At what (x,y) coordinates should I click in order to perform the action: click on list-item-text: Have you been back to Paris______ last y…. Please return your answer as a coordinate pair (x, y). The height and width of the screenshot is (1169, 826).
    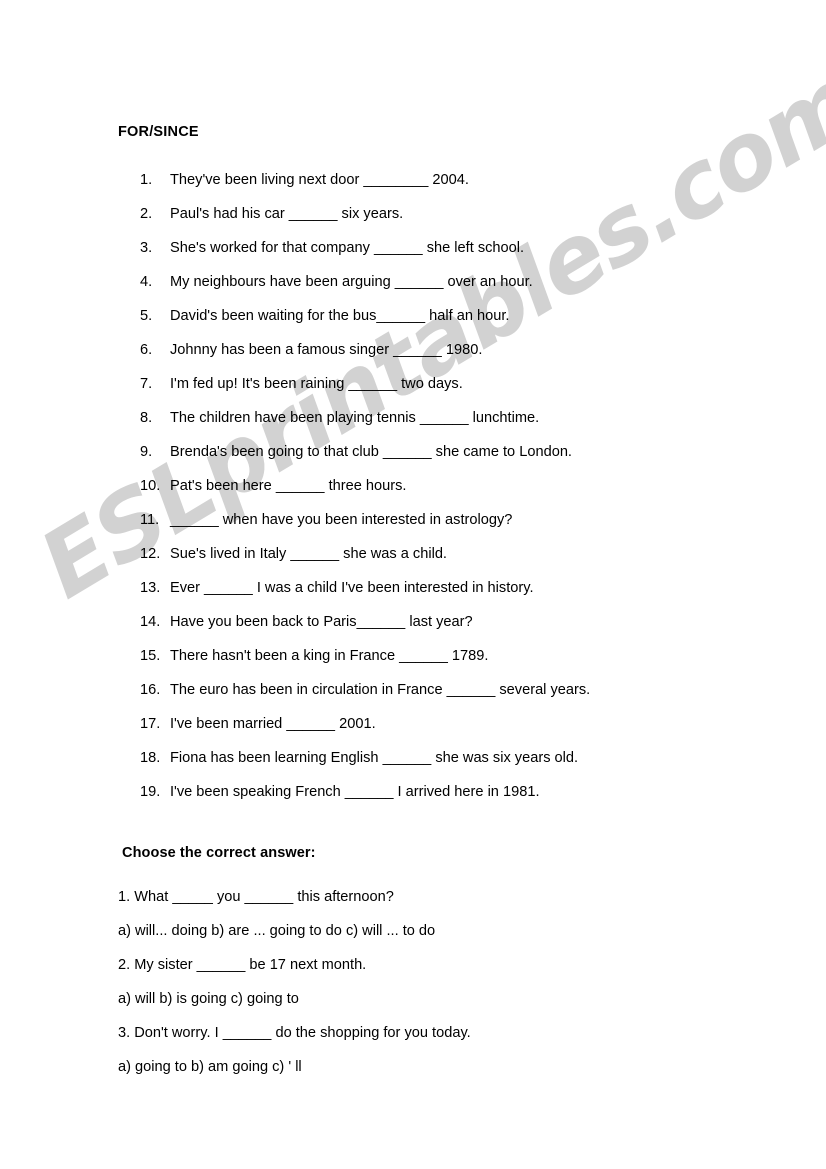
    Looking at the image, I should click on (321, 622).